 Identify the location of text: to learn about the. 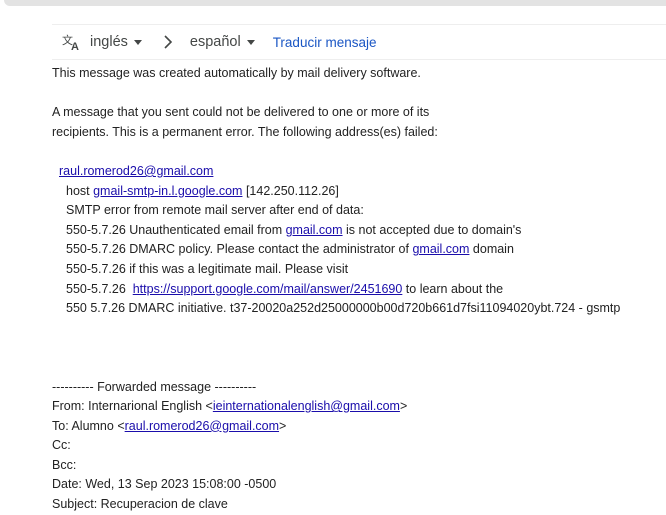
(453, 288).